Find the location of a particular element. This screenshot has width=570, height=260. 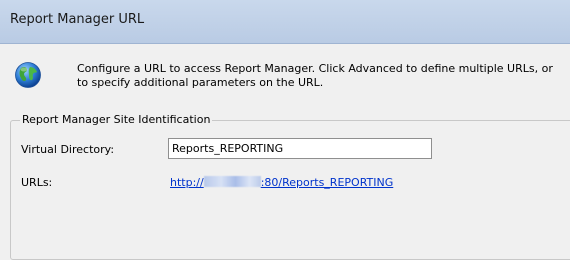

virtual-directory-input is located at coordinates (300, 148).